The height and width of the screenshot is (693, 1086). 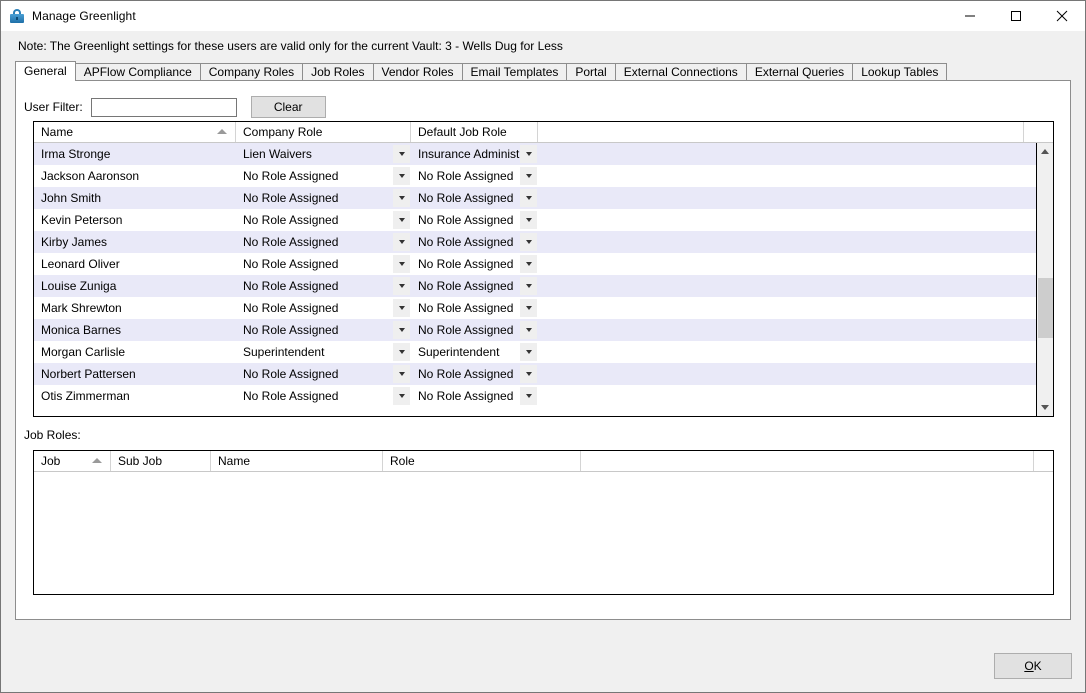 I want to click on users-grid-scrollbar, so click(x=1044, y=279).